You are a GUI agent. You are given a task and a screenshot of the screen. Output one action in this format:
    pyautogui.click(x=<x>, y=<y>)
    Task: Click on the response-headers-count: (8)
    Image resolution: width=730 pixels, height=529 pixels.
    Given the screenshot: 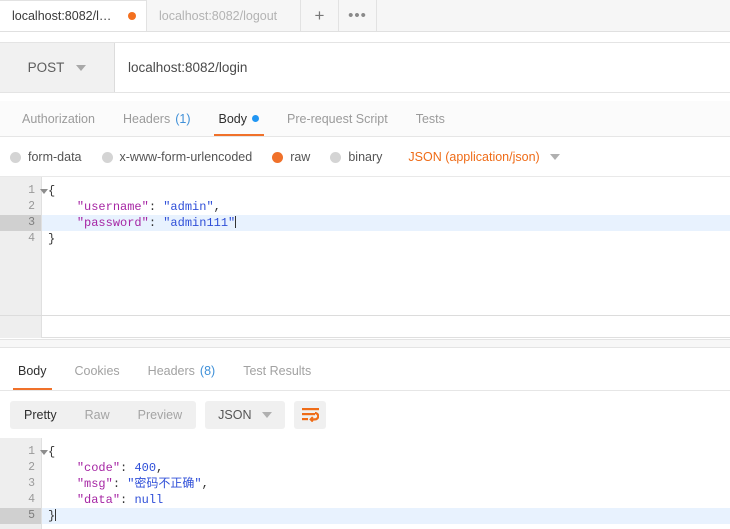 What is the action you would take?
    pyautogui.click(x=207, y=371)
    